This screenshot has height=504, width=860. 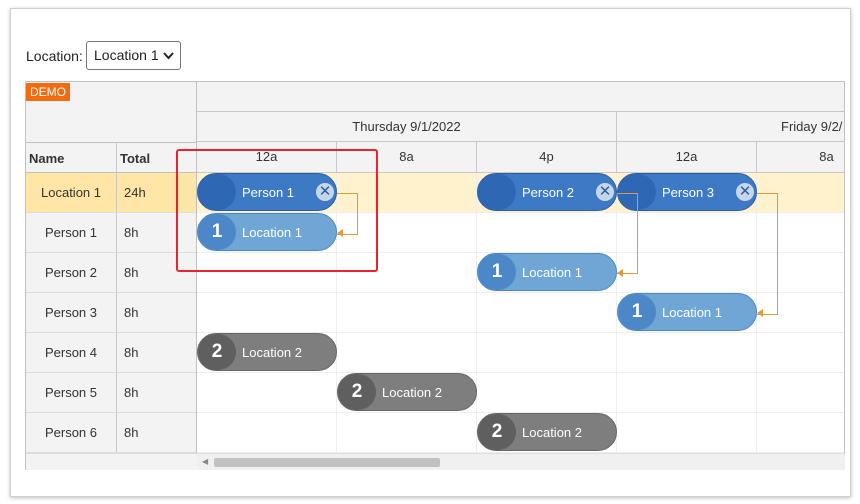 I want to click on person-event: Person 3 ✕, so click(x=687, y=192).